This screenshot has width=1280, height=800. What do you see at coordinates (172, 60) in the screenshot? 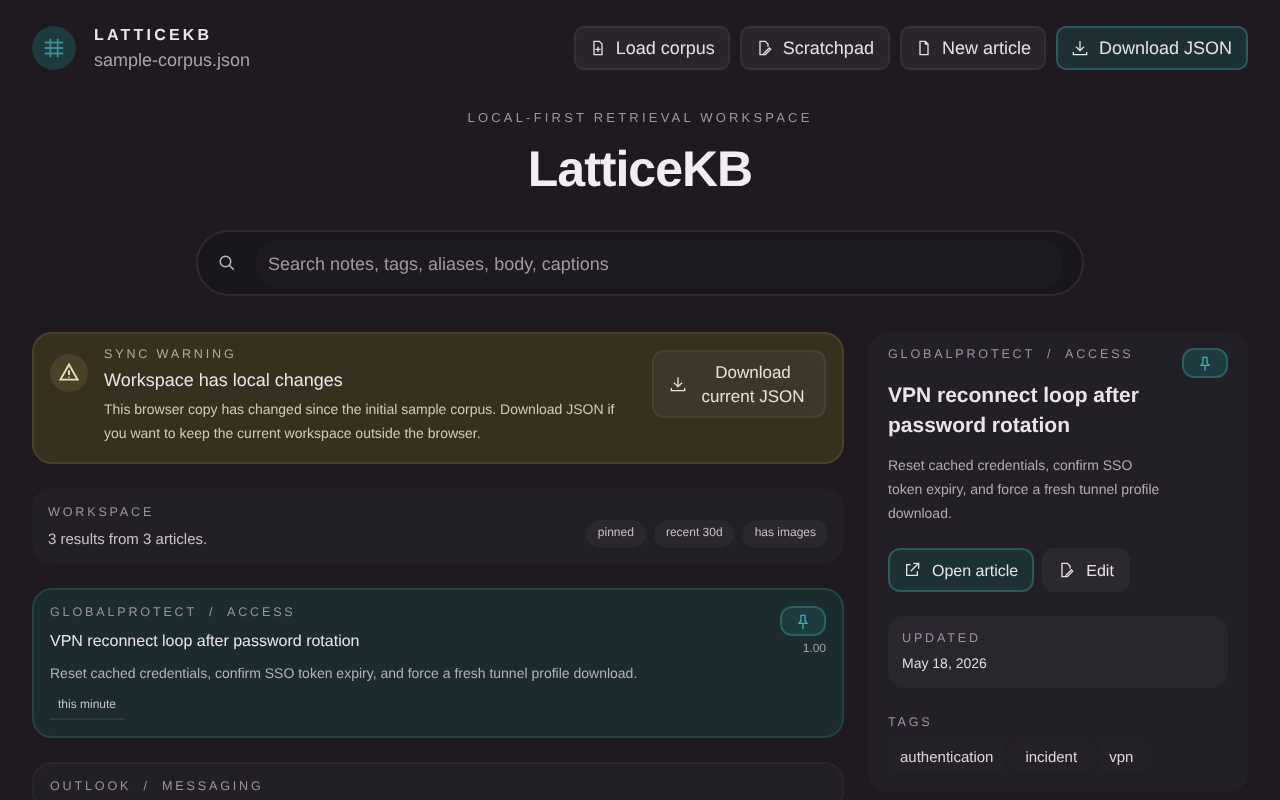
I see `file-name: sample-corpus.json` at bounding box center [172, 60].